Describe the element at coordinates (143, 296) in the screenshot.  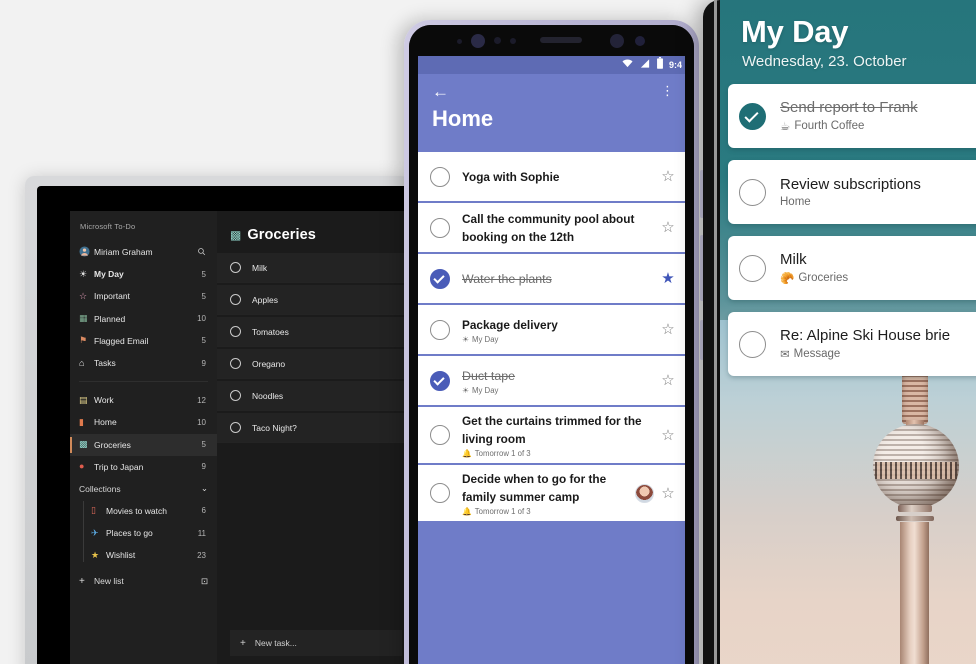
I see `sidebar-item-important: ☆ Important 5` at that location.